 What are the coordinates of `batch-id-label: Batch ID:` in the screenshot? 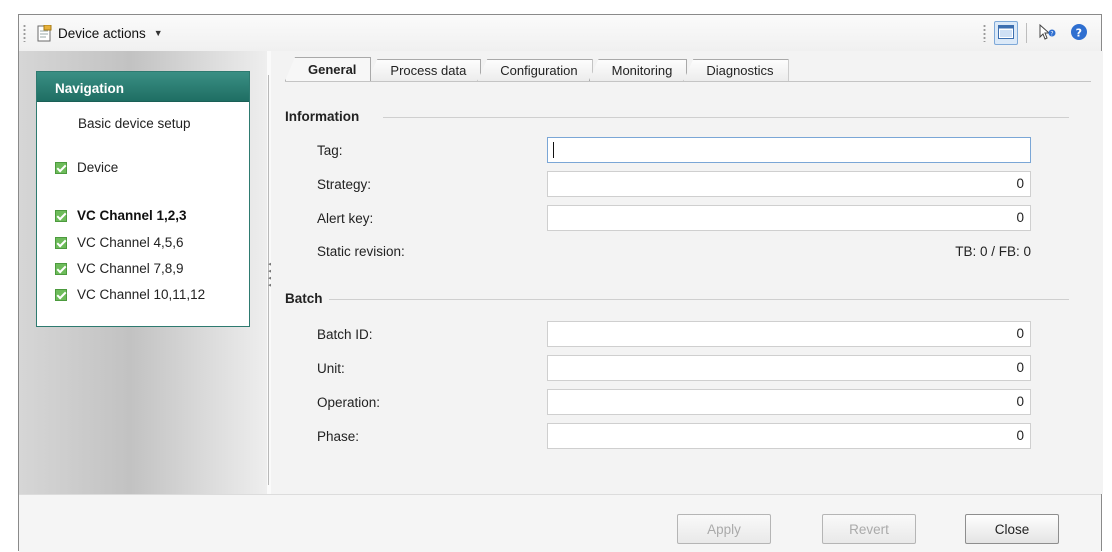 It's located at (345, 334).